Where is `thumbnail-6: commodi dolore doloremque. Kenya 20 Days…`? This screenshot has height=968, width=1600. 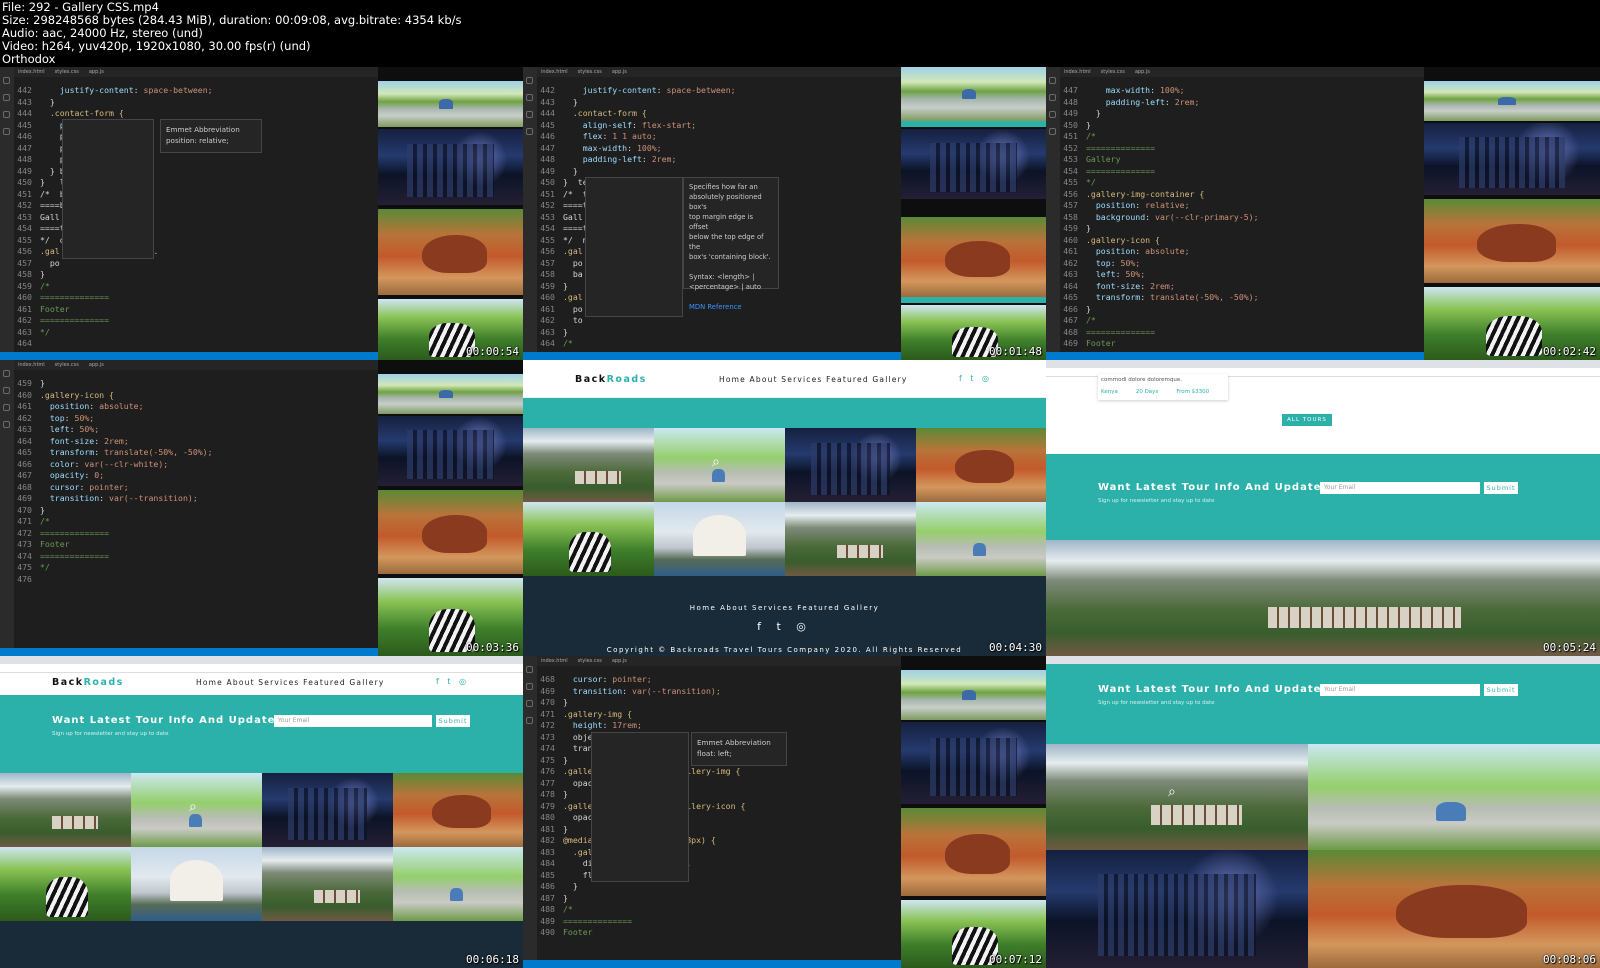 thumbnail-6: commodi dolore doloremque. Kenya 20 Days… is located at coordinates (1323, 508).